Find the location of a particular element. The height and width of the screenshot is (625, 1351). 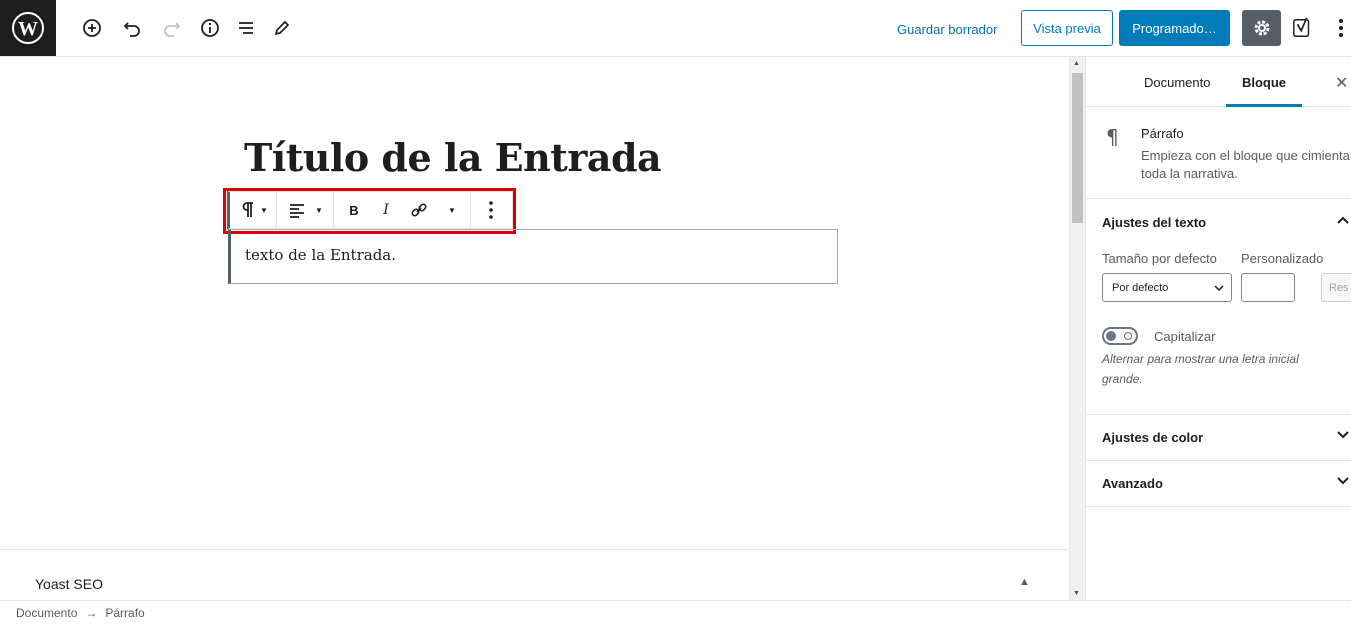

panel-divider is located at coordinates (1218, 506).